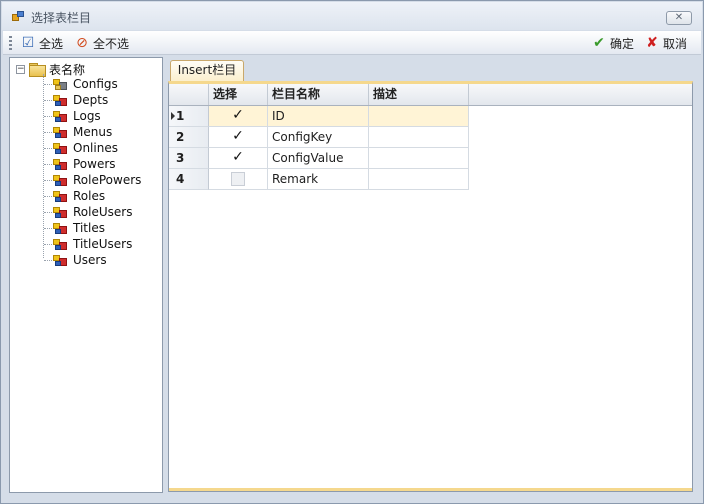  Describe the element at coordinates (622, 43) in the screenshot. I see `ok-label: 确定` at that location.